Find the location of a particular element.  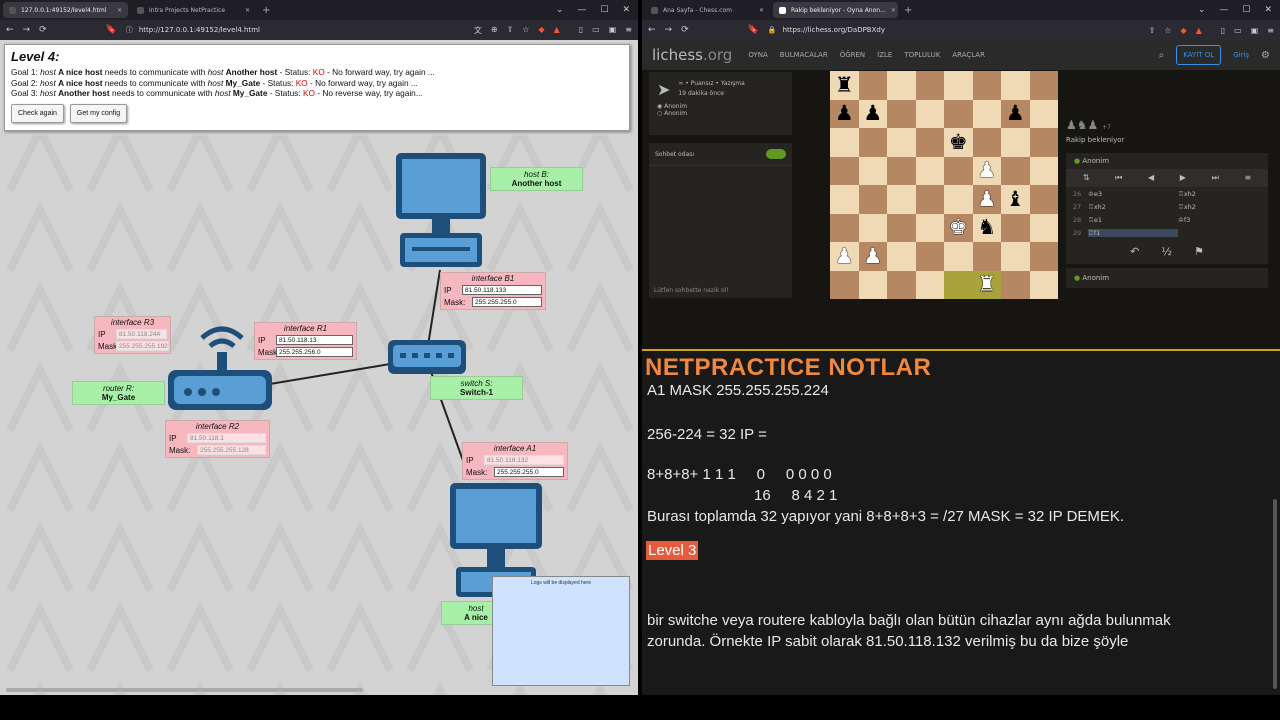

board-square: ♞ is located at coordinates (986, 227).